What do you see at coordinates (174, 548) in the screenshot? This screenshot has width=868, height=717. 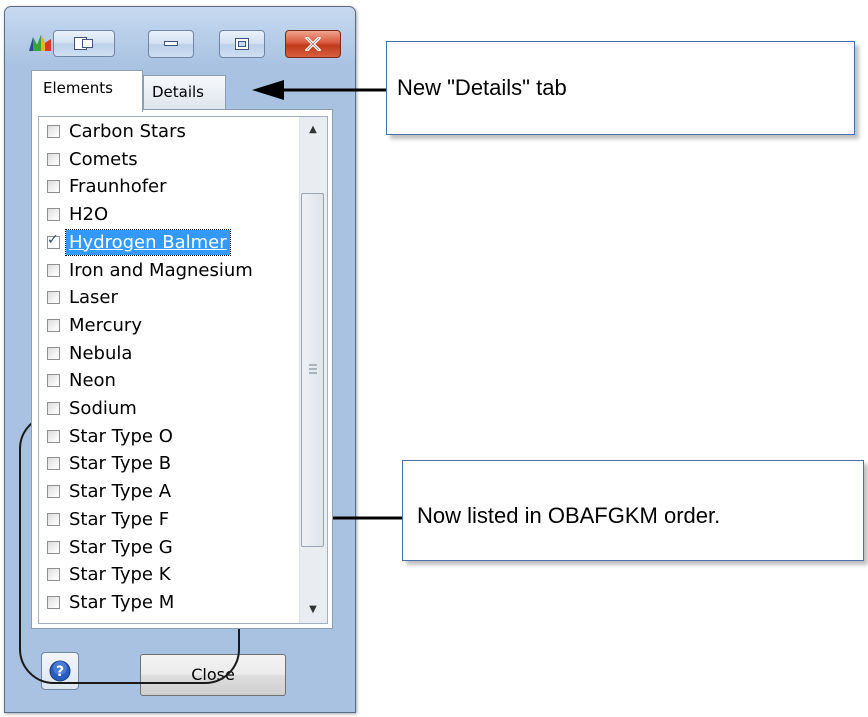 I see `list-item: Star Type G` at bounding box center [174, 548].